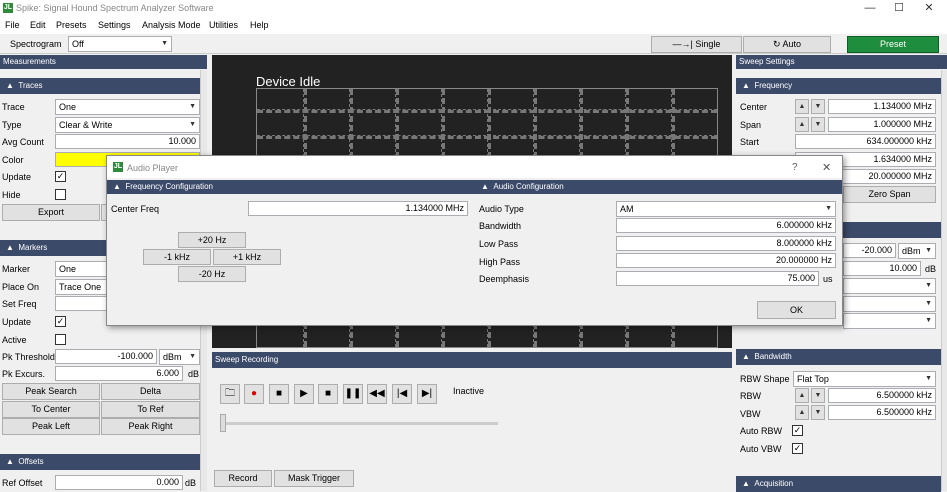 Image resolution: width=947 pixels, height=492 pixels. I want to click on dialog-close-icon: ✕, so click(826, 167).